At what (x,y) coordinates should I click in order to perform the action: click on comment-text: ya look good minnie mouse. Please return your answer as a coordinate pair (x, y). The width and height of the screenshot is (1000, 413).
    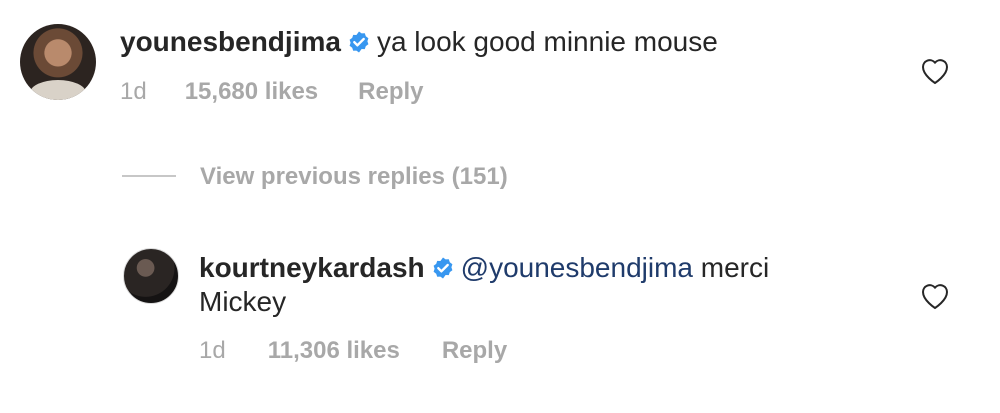
    Looking at the image, I should click on (547, 41).